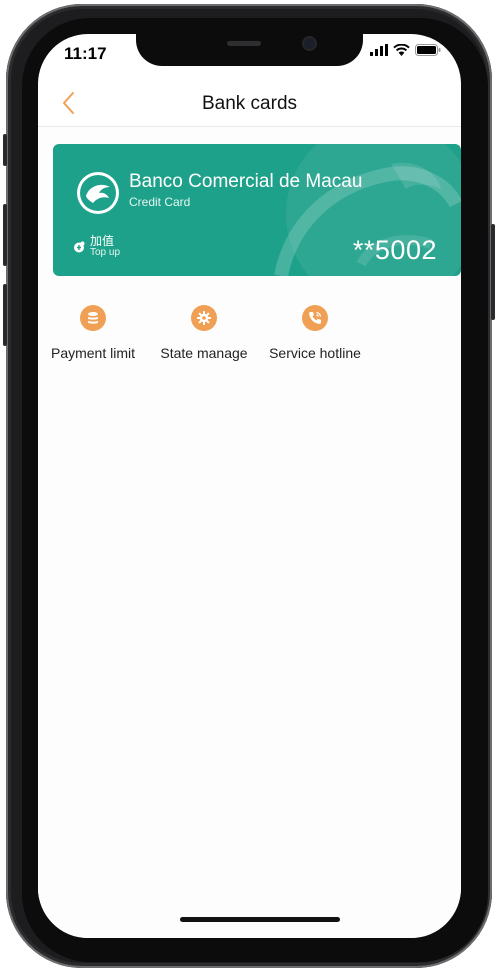 The width and height of the screenshot is (499, 973). I want to click on action-label: State manage, so click(204, 353).